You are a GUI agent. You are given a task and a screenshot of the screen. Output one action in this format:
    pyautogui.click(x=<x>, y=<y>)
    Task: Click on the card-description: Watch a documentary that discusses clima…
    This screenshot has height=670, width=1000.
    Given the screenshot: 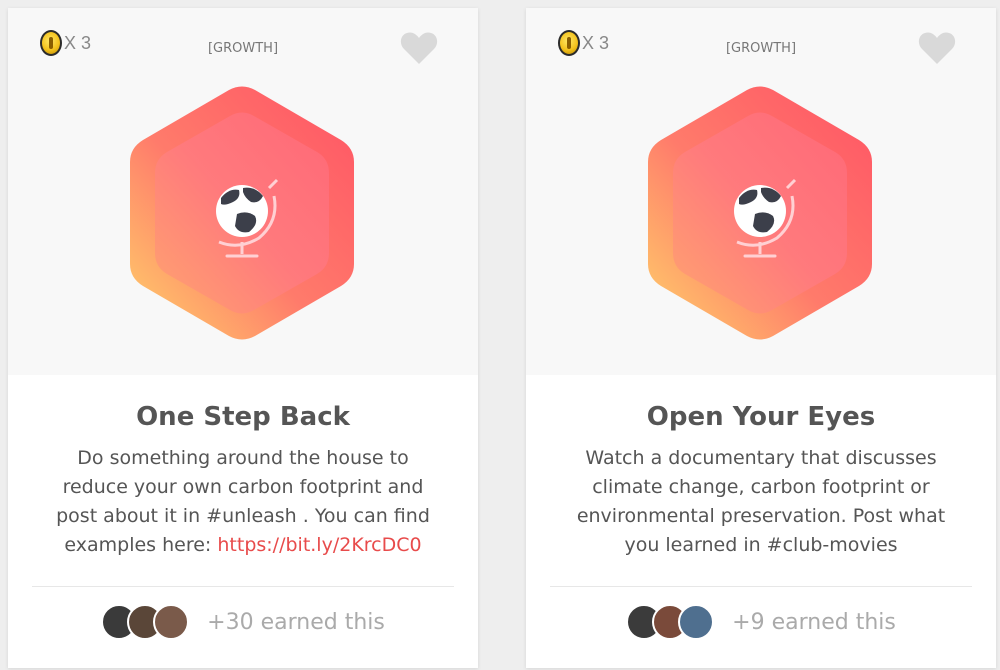 What is the action you would take?
    pyautogui.click(x=761, y=501)
    